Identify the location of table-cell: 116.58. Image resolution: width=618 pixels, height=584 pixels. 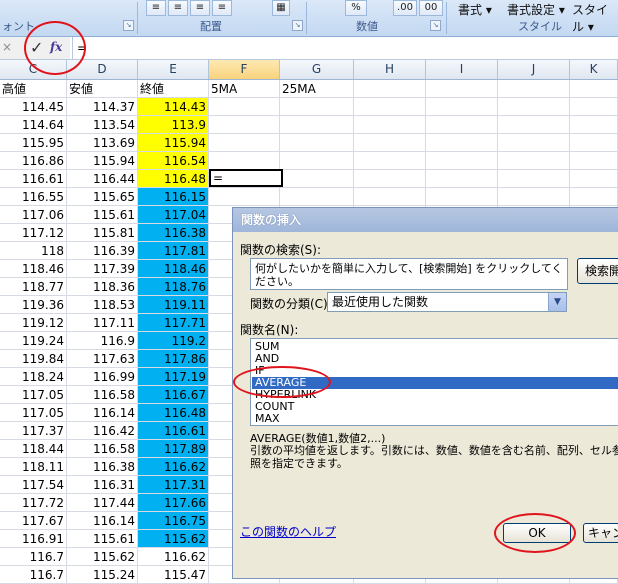
(102, 395).